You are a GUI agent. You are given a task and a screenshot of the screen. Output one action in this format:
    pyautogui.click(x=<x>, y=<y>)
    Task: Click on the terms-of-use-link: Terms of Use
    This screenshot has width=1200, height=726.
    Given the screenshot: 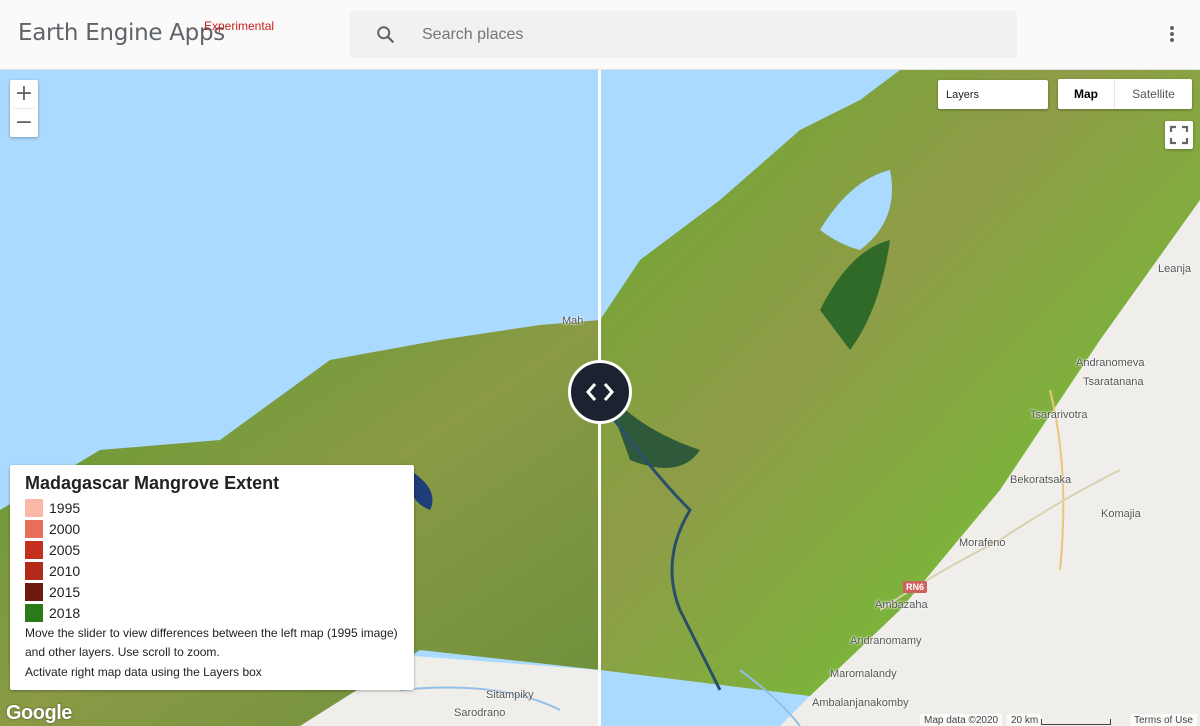 What is the action you would take?
    pyautogui.click(x=1163, y=720)
    